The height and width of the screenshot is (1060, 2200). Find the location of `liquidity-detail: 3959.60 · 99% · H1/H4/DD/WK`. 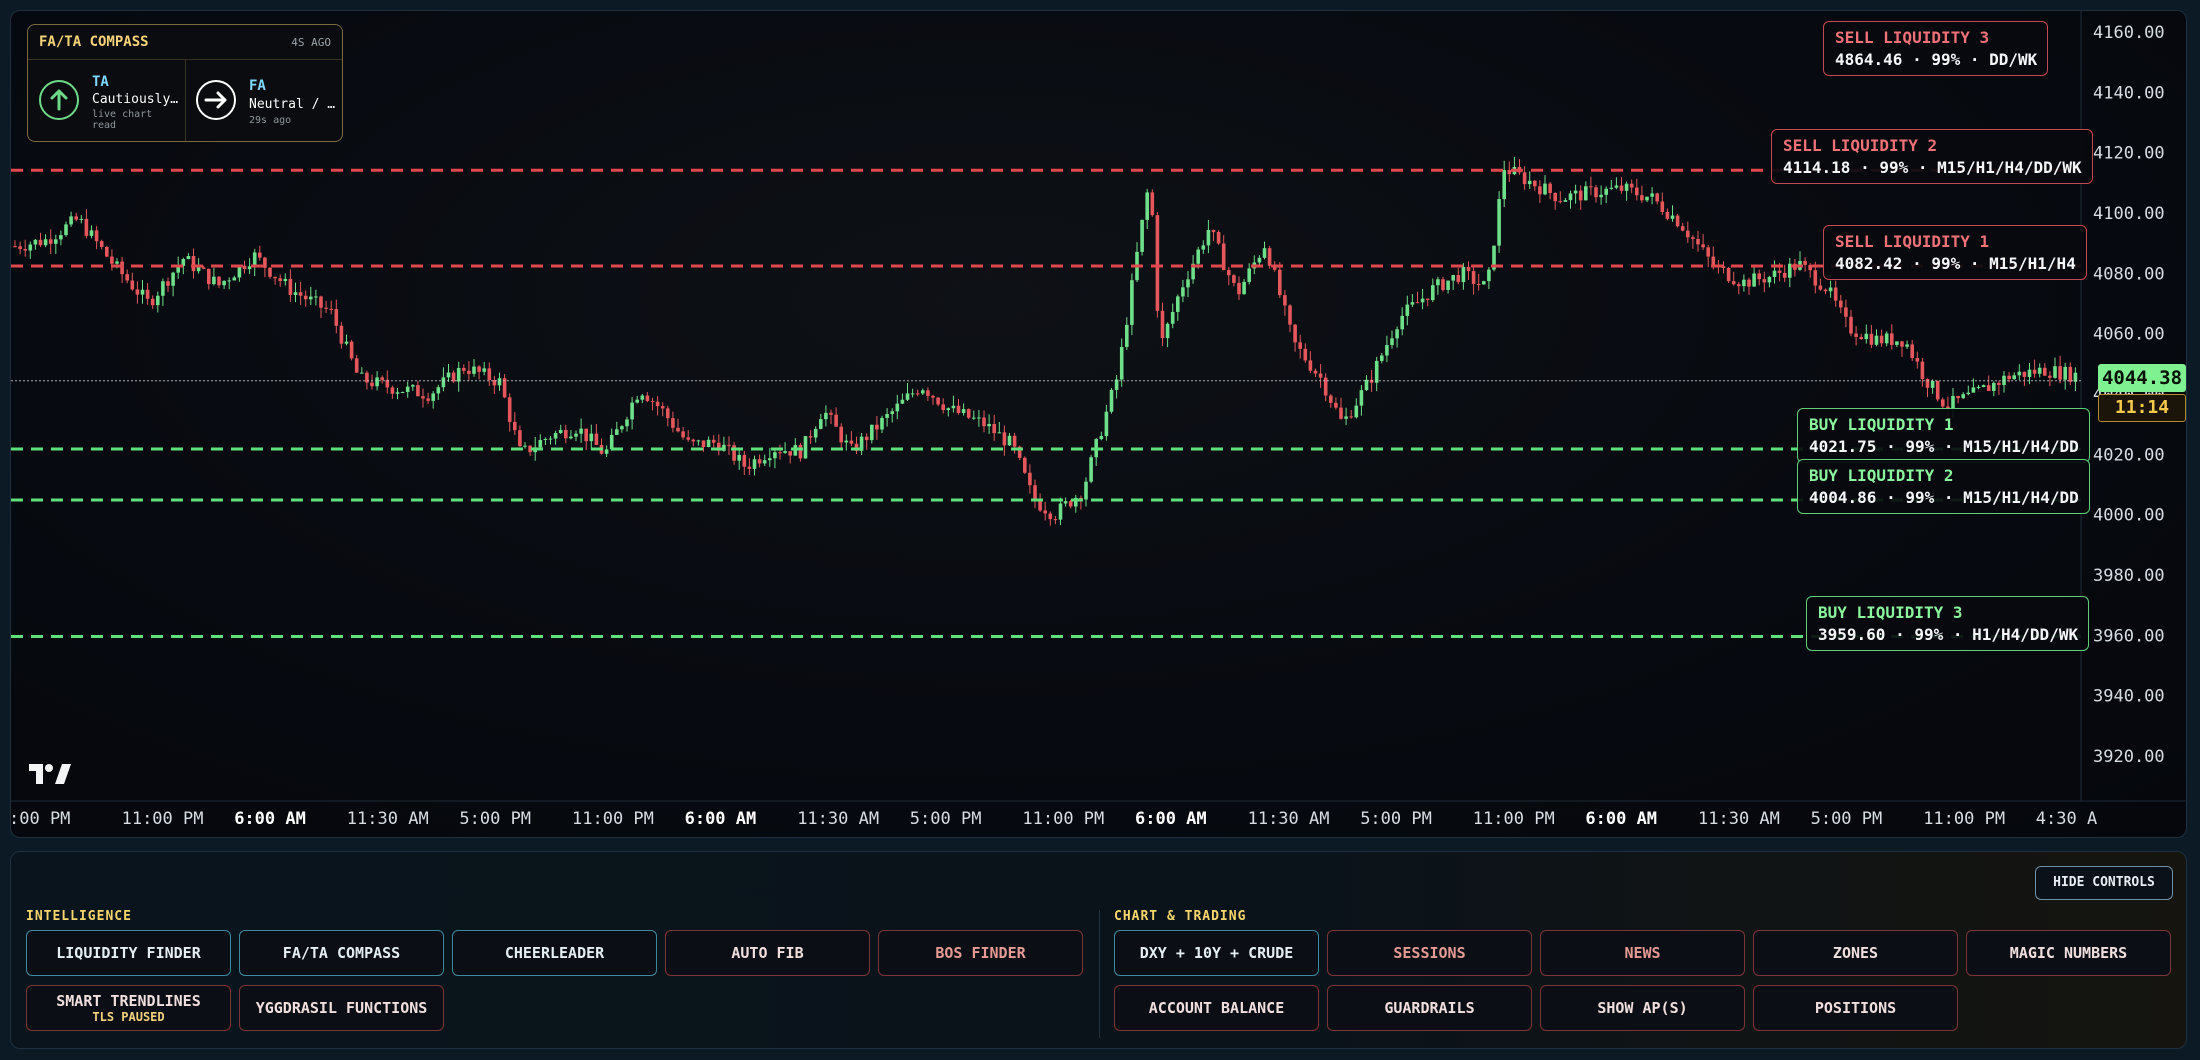

liquidity-detail: 3959.60 · 99% · H1/H4/DD/WK is located at coordinates (1948, 634).